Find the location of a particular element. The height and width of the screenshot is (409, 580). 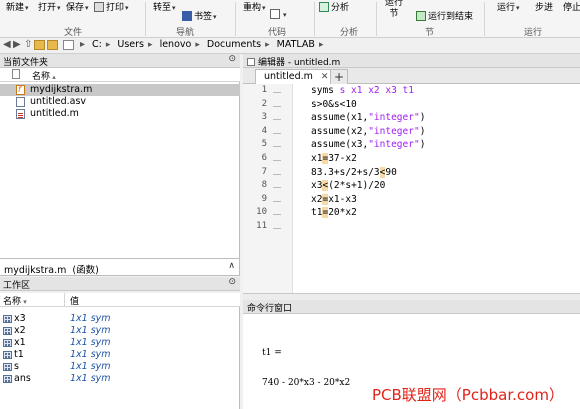

collapse-icon: ∧ is located at coordinates (231, 266).